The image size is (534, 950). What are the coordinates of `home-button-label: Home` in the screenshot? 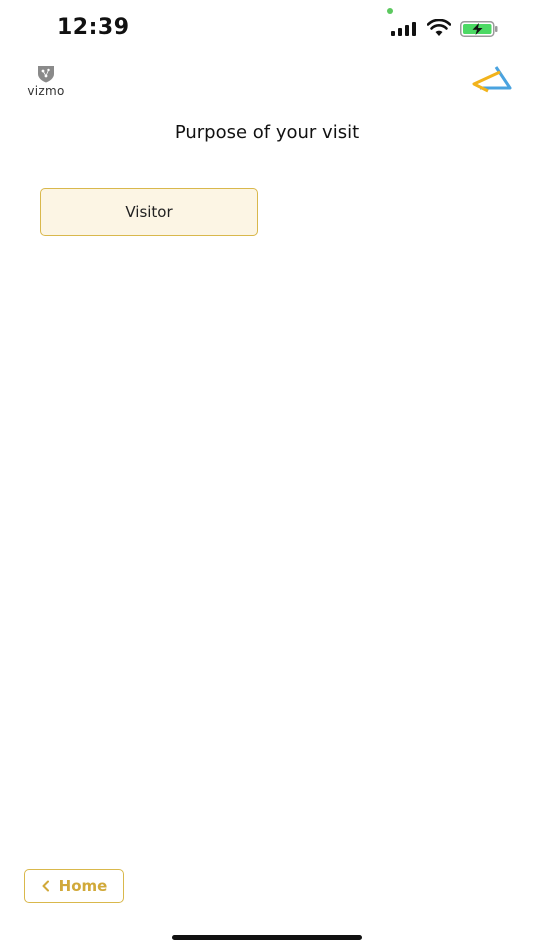 It's located at (83, 886).